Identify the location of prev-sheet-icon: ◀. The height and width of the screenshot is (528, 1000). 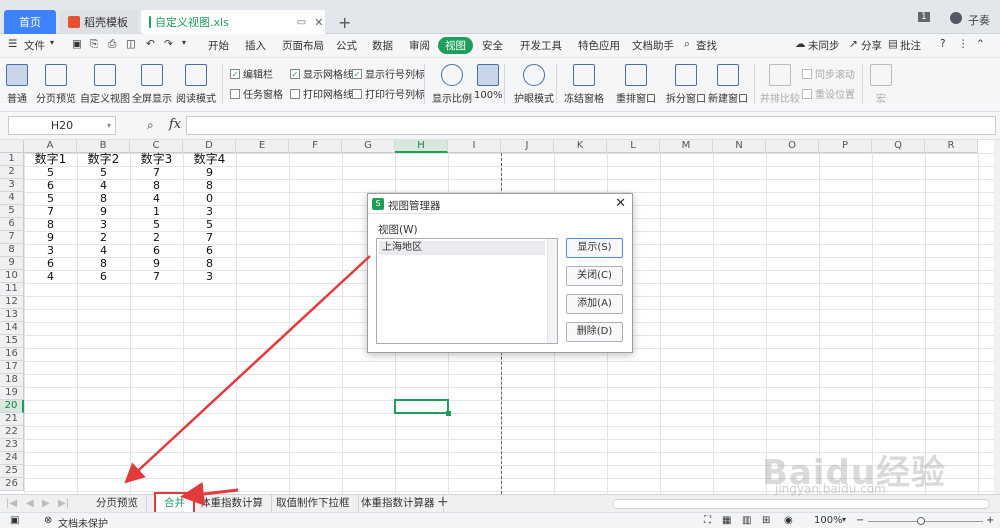
(30, 503).